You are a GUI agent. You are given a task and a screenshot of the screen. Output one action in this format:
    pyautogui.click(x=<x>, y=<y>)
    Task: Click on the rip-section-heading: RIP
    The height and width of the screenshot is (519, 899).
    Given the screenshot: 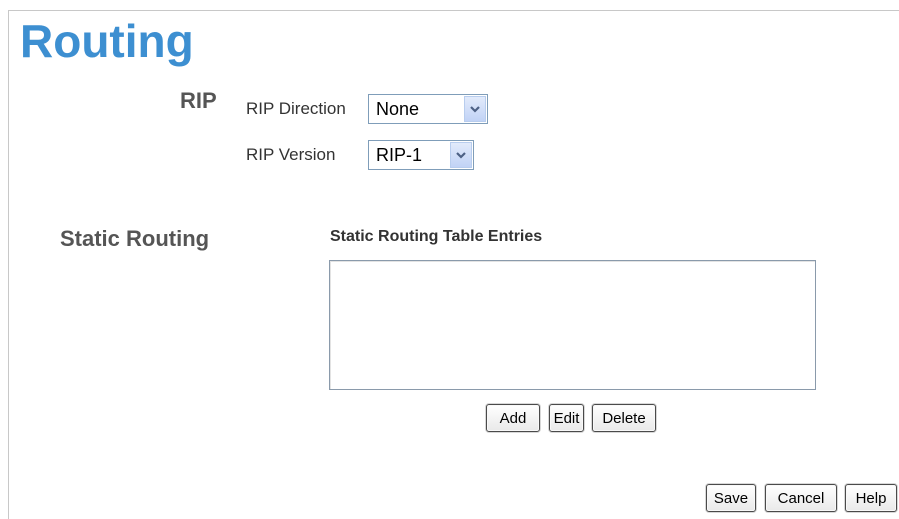 What is the action you would take?
    pyautogui.click(x=198, y=100)
    